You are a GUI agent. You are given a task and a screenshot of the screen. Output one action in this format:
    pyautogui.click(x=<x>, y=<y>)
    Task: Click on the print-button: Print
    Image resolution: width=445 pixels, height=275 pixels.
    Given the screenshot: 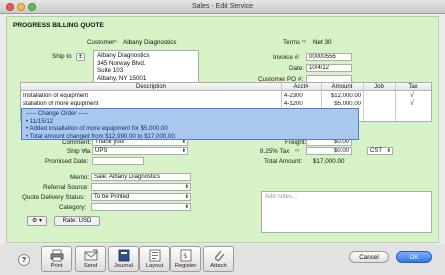 What is the action you would take?
    pyautogui.click(x=56, y=259)
    